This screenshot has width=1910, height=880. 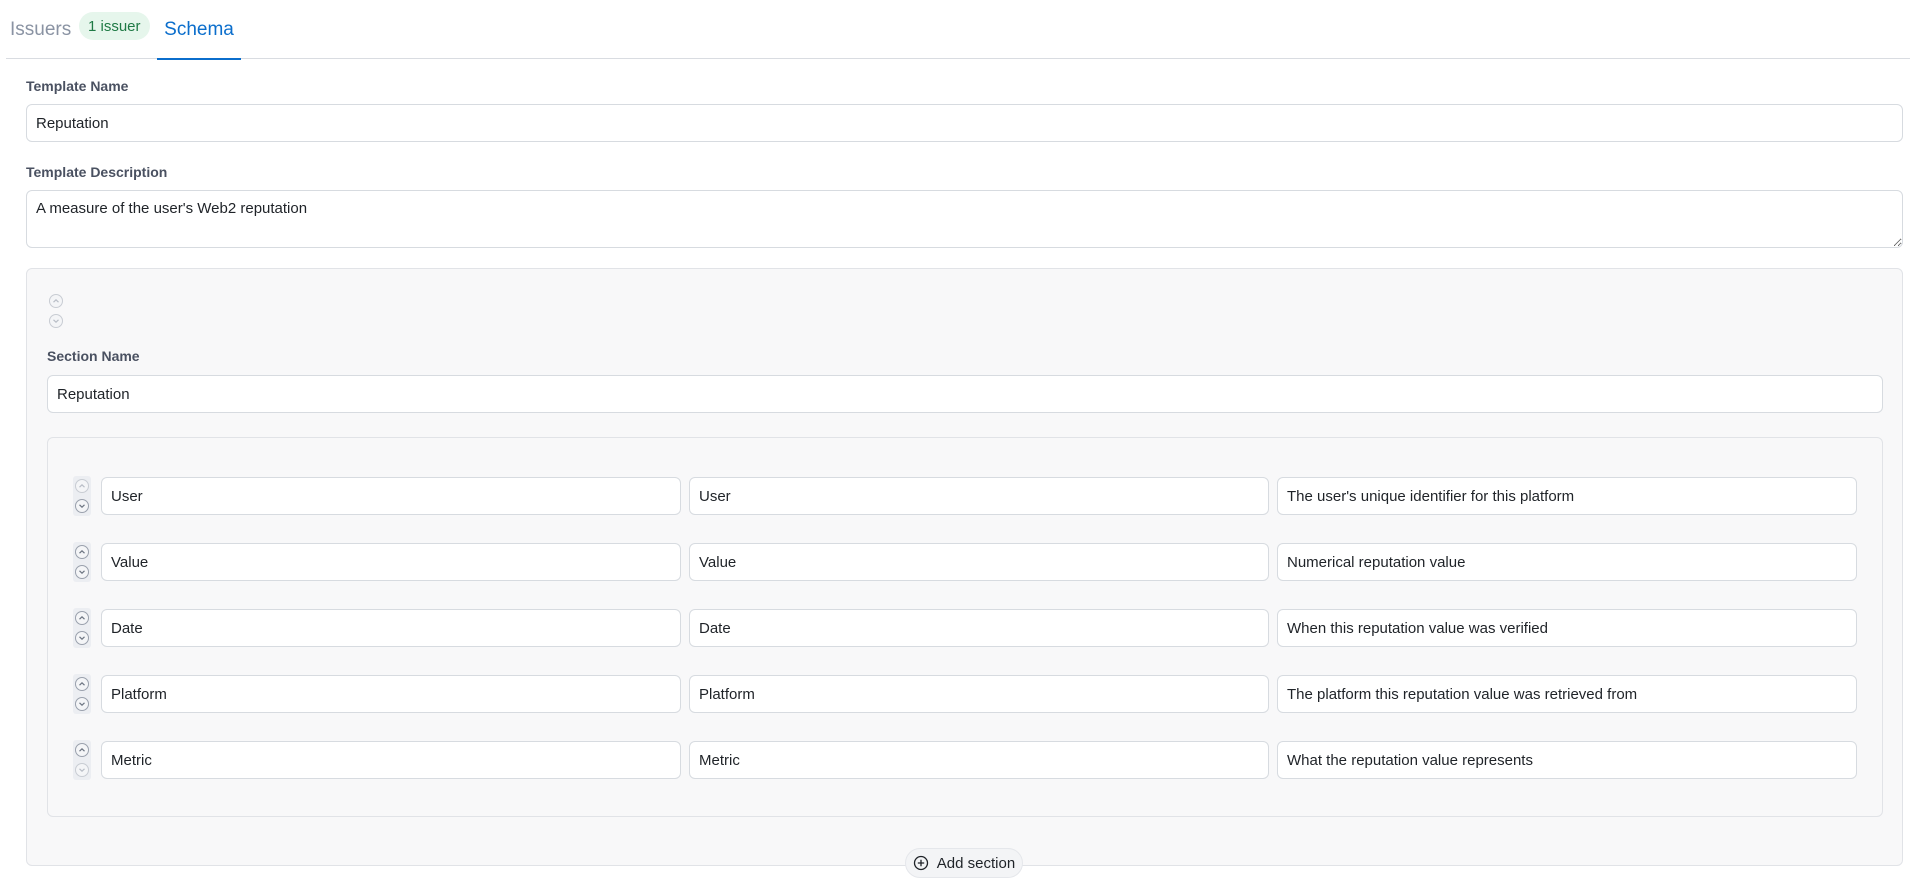 What do you see at coordinates (965, 394) in the screenshot?
I see `section-name-input` at bounding box center [965, 394].